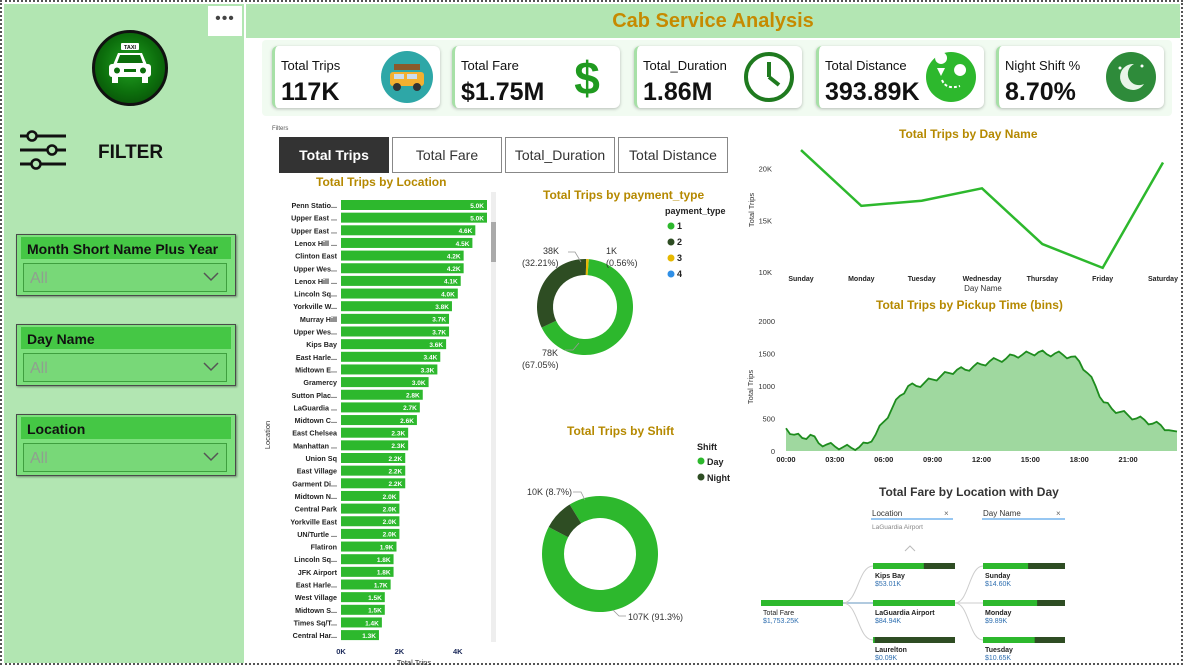 Image resolution: width=1183 pixels, height=665 pixels. Describe the element at coordinates (766, 386) in the screenshot. I see `y-tick-label: 1000` at that location.